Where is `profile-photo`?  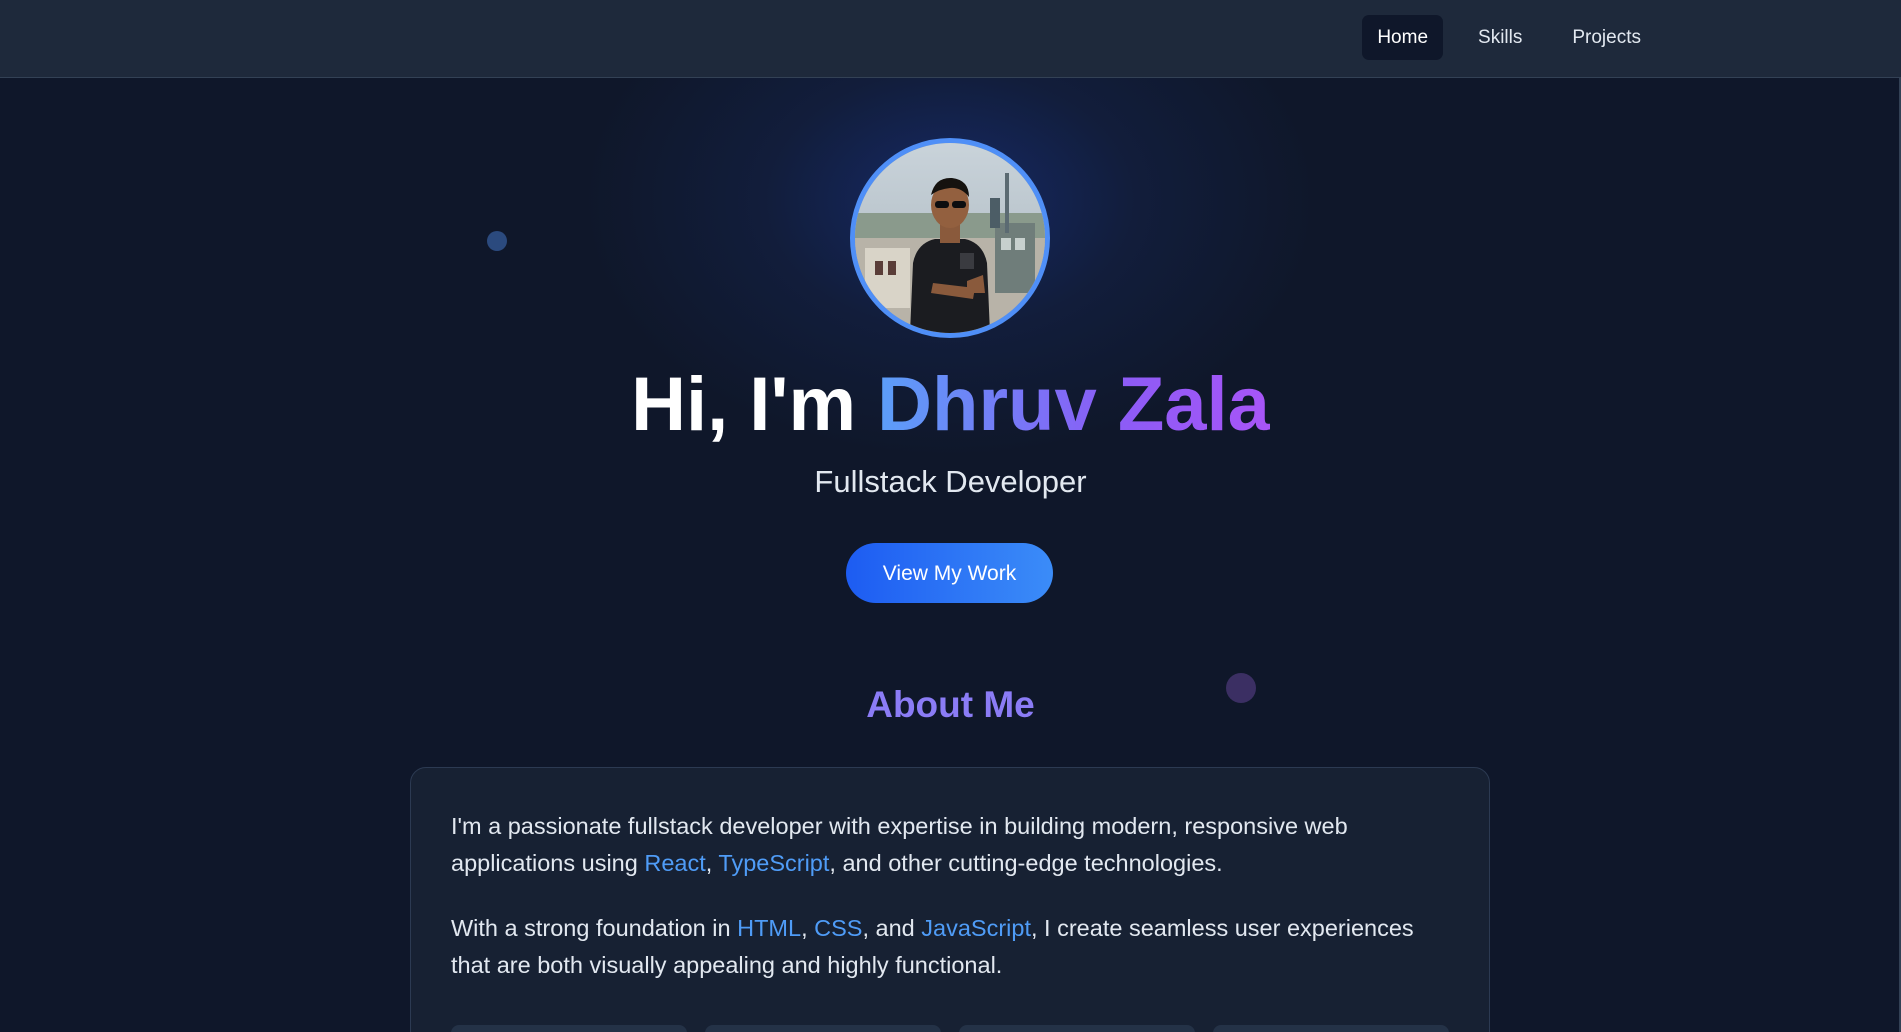 profile-photo is located at coordinates (950, 238).